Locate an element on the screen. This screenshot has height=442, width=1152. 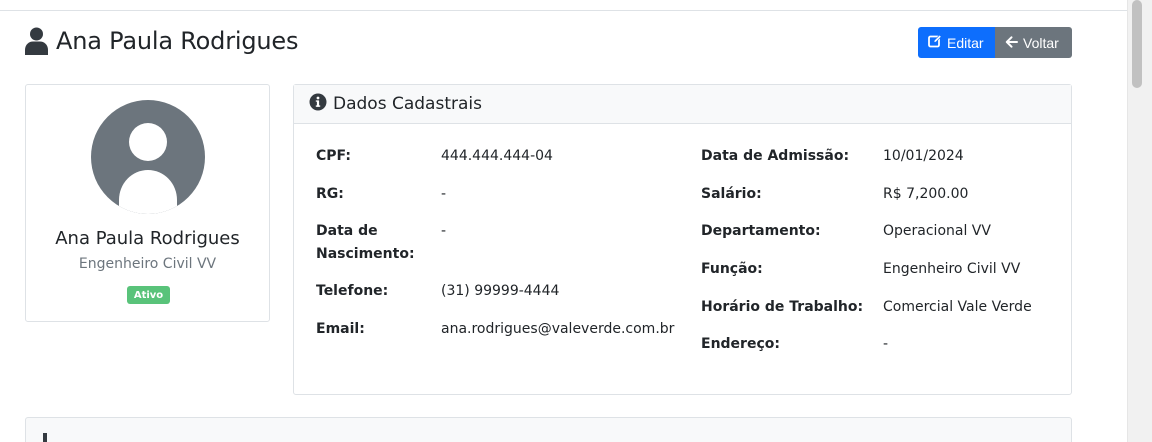
birthdate-label: Data de Nascimento: is located at coordinates (365, 242).